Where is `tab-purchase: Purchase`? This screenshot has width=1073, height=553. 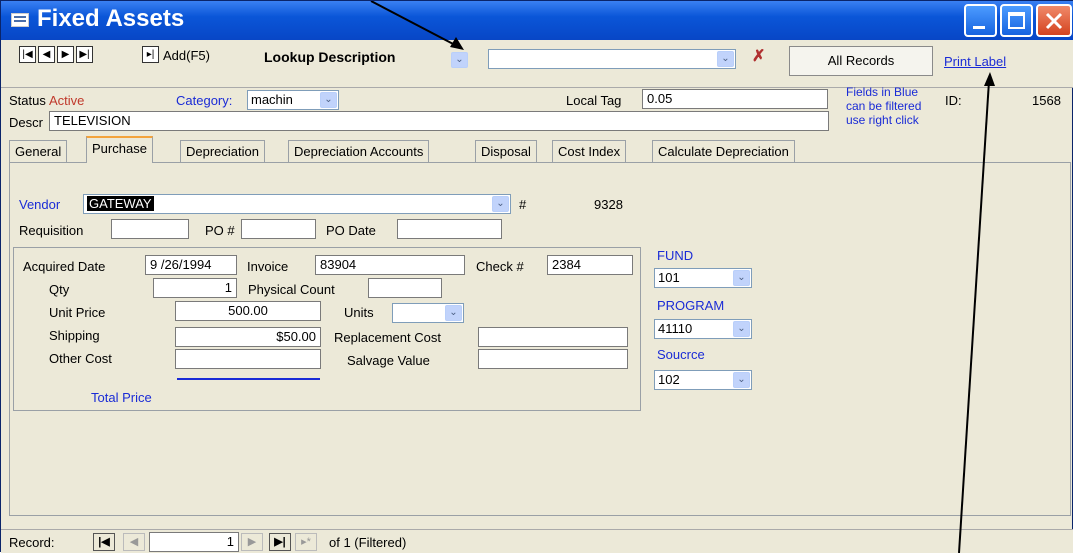 tab-purchase: Purchase is located at coordinates (119, 149).